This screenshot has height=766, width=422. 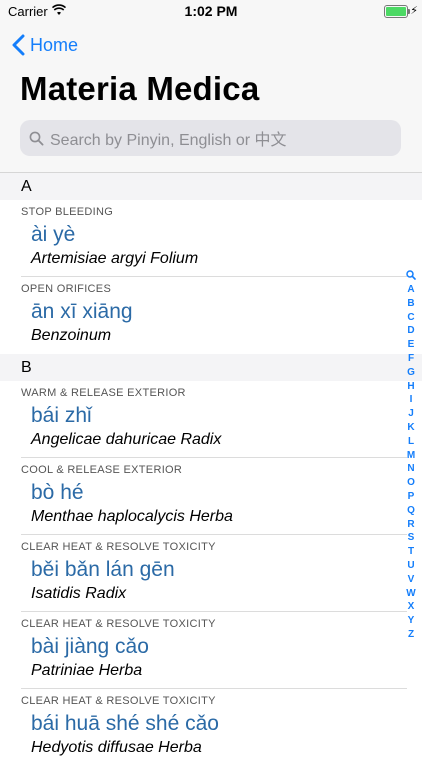 What do you see at coordinates (82, 311) in the screenshot?
I see `item-pinyin: ān xī xiāng` at bounding box center [82, 311].